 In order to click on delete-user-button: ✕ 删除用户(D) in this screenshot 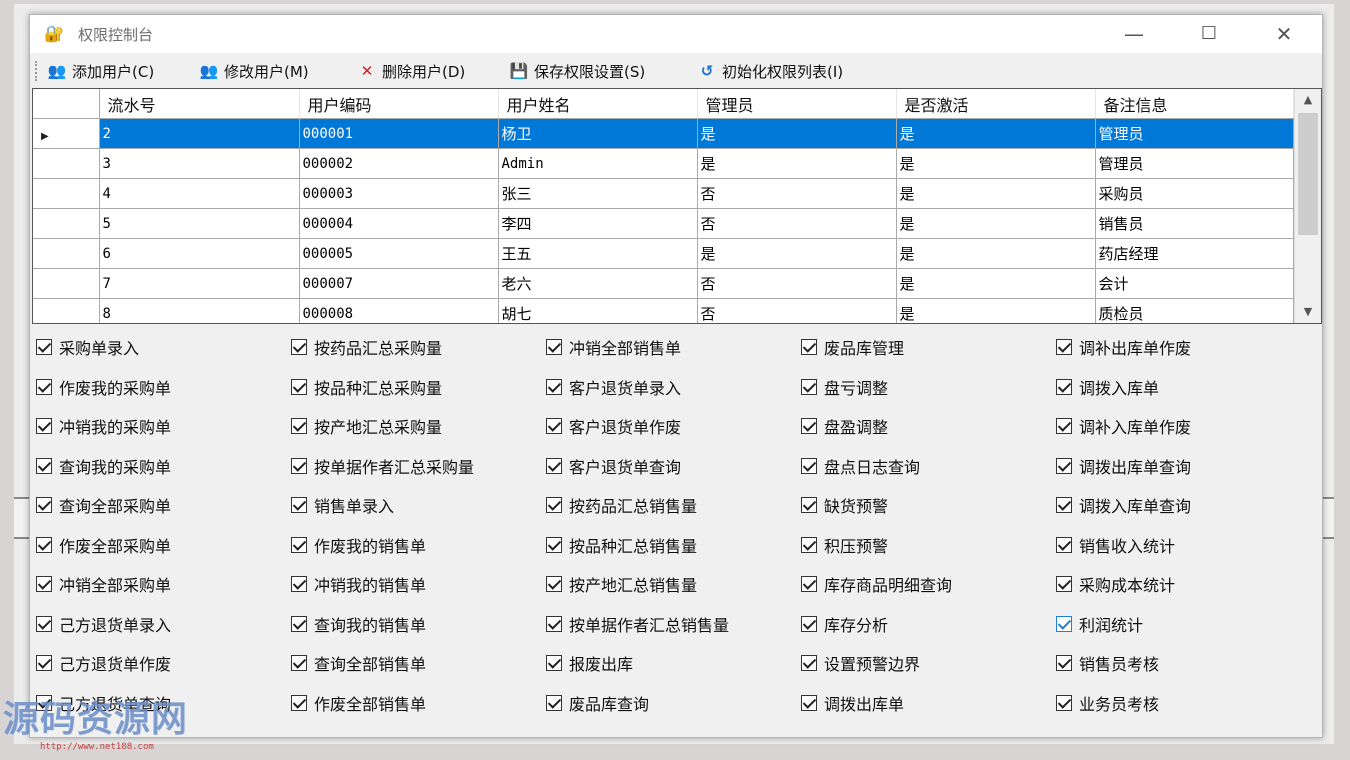, I will do `click(411, 71)`.